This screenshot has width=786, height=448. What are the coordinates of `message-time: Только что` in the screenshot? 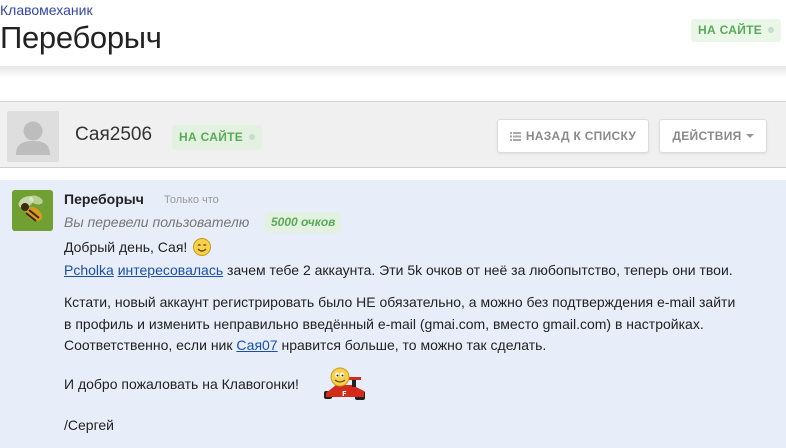 It's located at (191, 200).